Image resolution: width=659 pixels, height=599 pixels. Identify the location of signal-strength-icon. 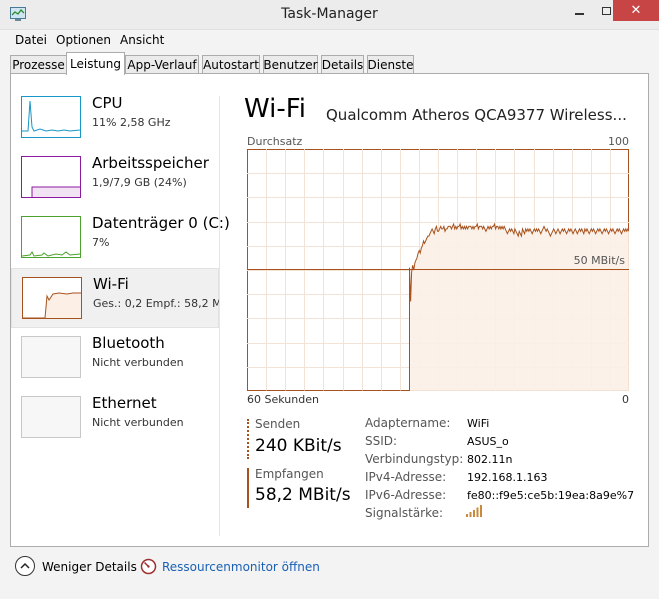
(474, 511).